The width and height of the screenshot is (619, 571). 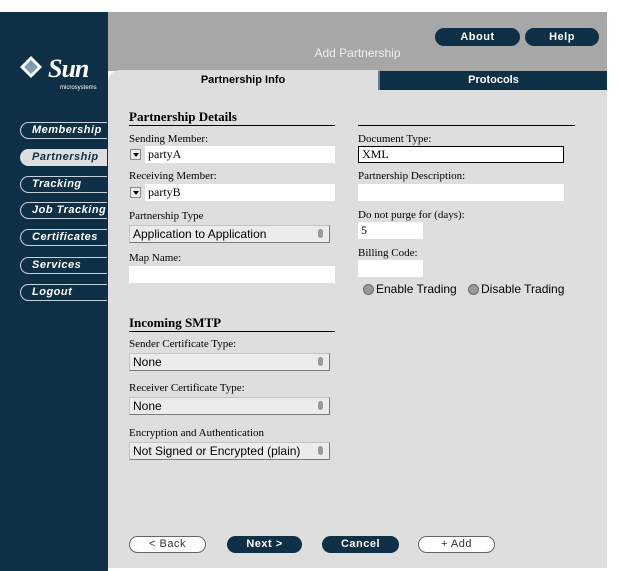 I want to click on details-rule-left, so click(x=232, y=125).